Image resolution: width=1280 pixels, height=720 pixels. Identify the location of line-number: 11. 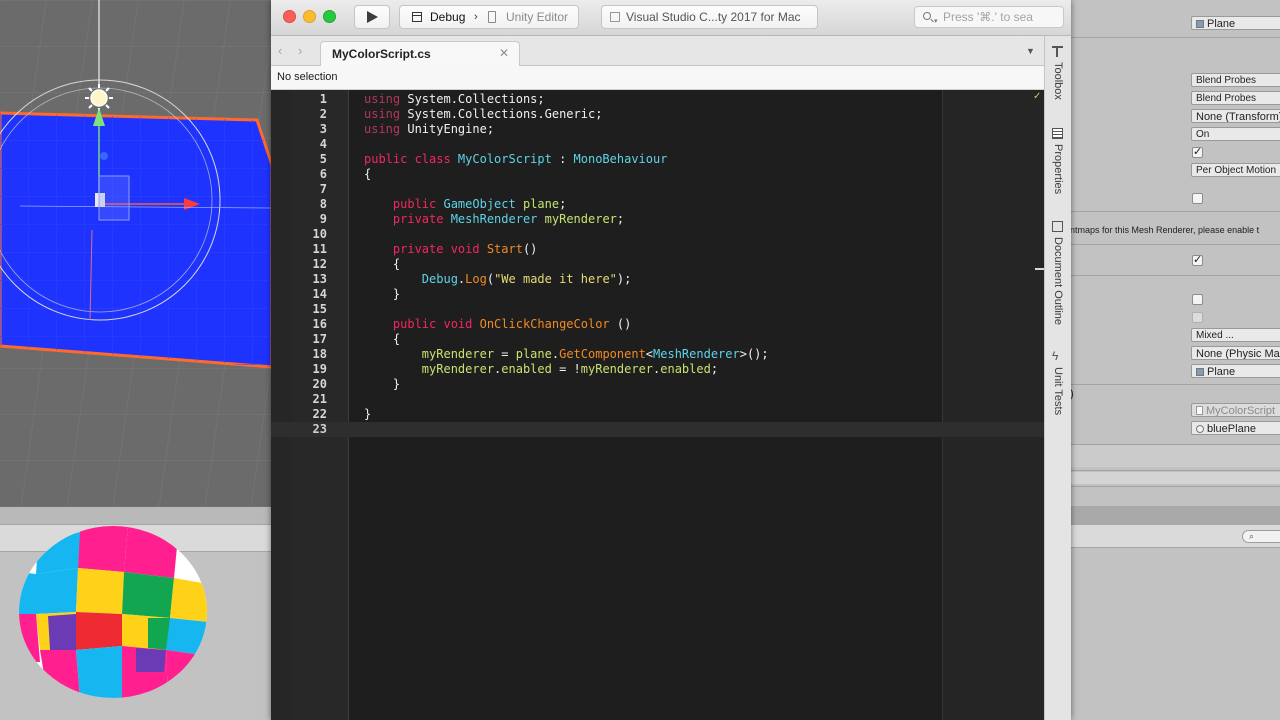
(319, 249).